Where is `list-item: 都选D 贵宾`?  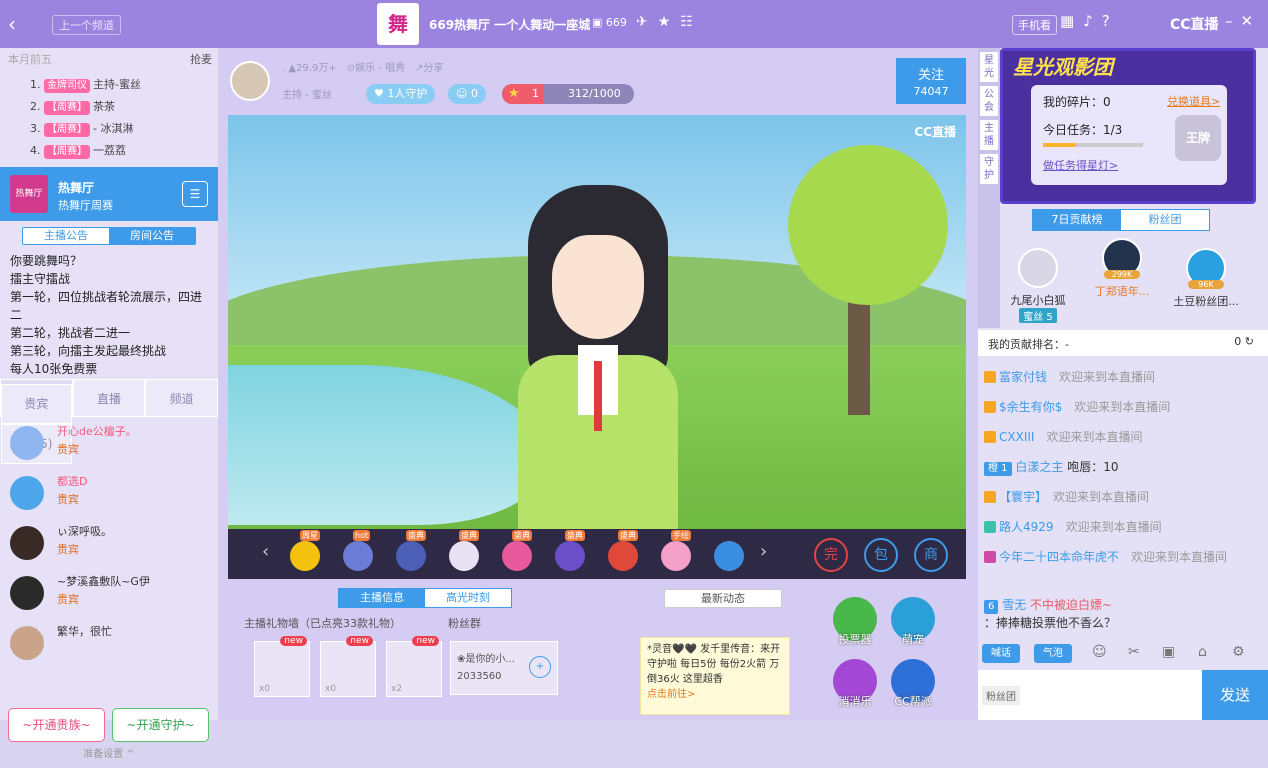 list-item: 都选D 贵宾 is located at coordinates (109, 495).